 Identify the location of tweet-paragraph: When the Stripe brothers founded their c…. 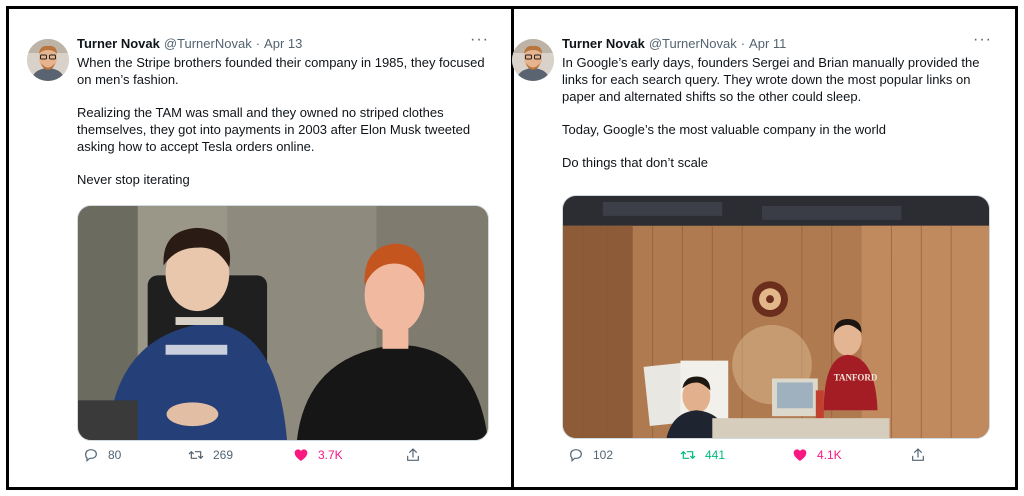
(281, 71).